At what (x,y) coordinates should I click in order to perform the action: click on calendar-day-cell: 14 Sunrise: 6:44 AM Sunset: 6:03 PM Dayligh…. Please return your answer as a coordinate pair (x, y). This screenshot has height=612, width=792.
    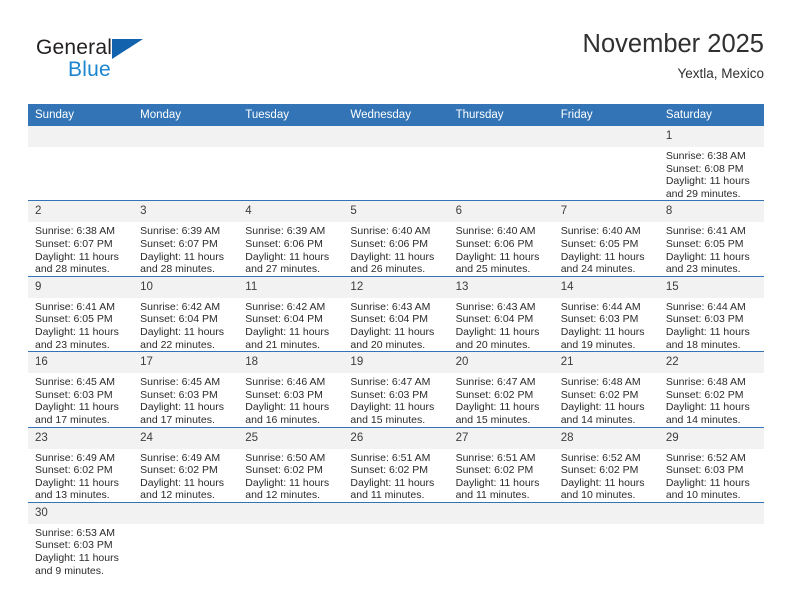
    Looking at the image, I should click on (606, 313).